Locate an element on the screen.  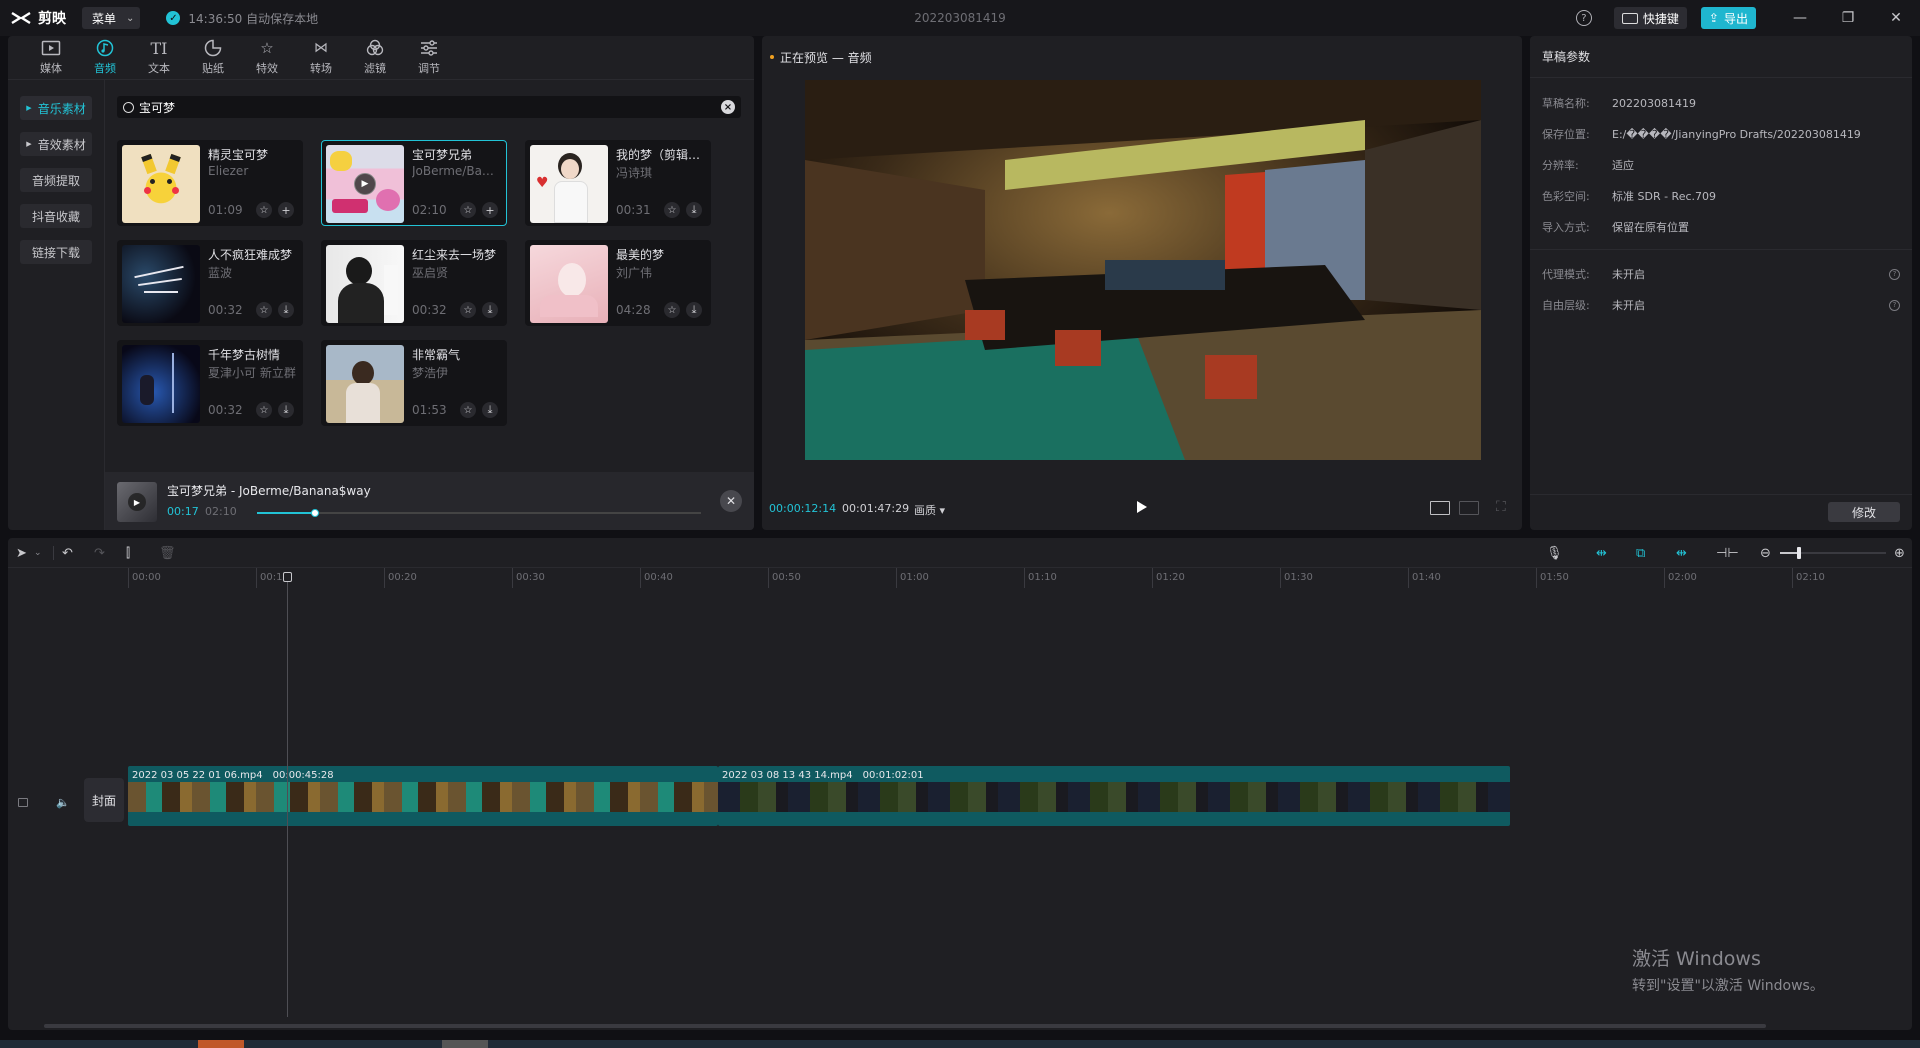
aspect-ratio-icon is located at coordinates (1469, 508).